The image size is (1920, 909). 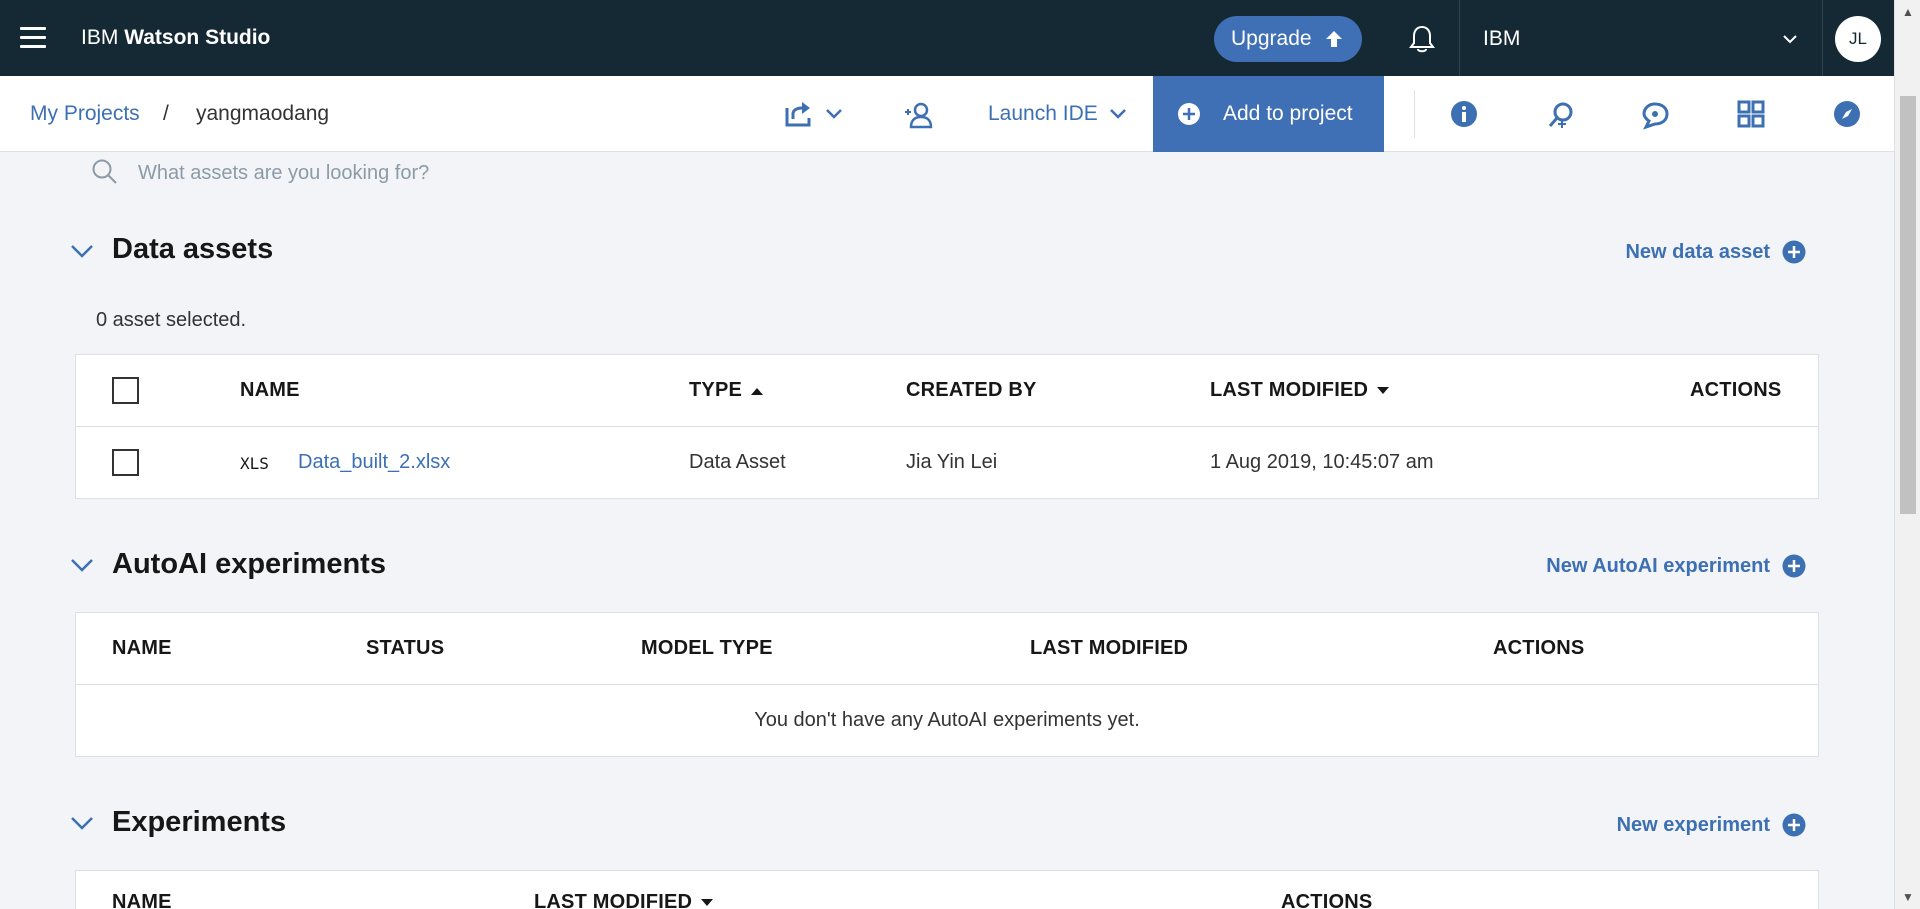 What do you see at coordinates (488, 173) in the screenshot?
I see `search-input` at bounding box center [488, 173].